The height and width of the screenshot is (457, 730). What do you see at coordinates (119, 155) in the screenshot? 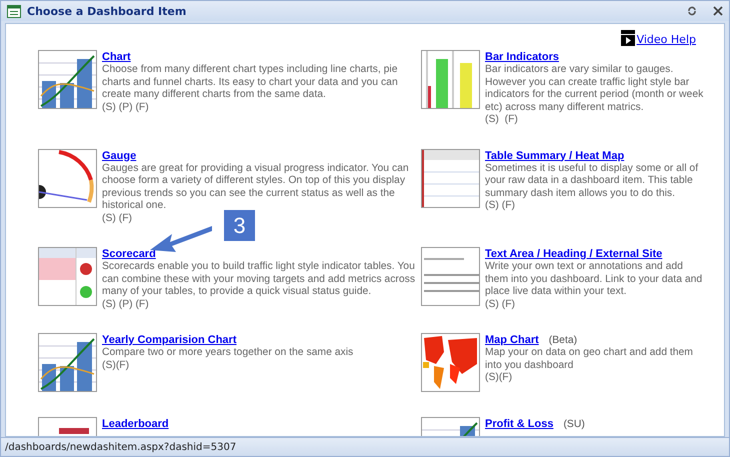
I see `item-title-link: Gauge` at bounding box center [119, 155].